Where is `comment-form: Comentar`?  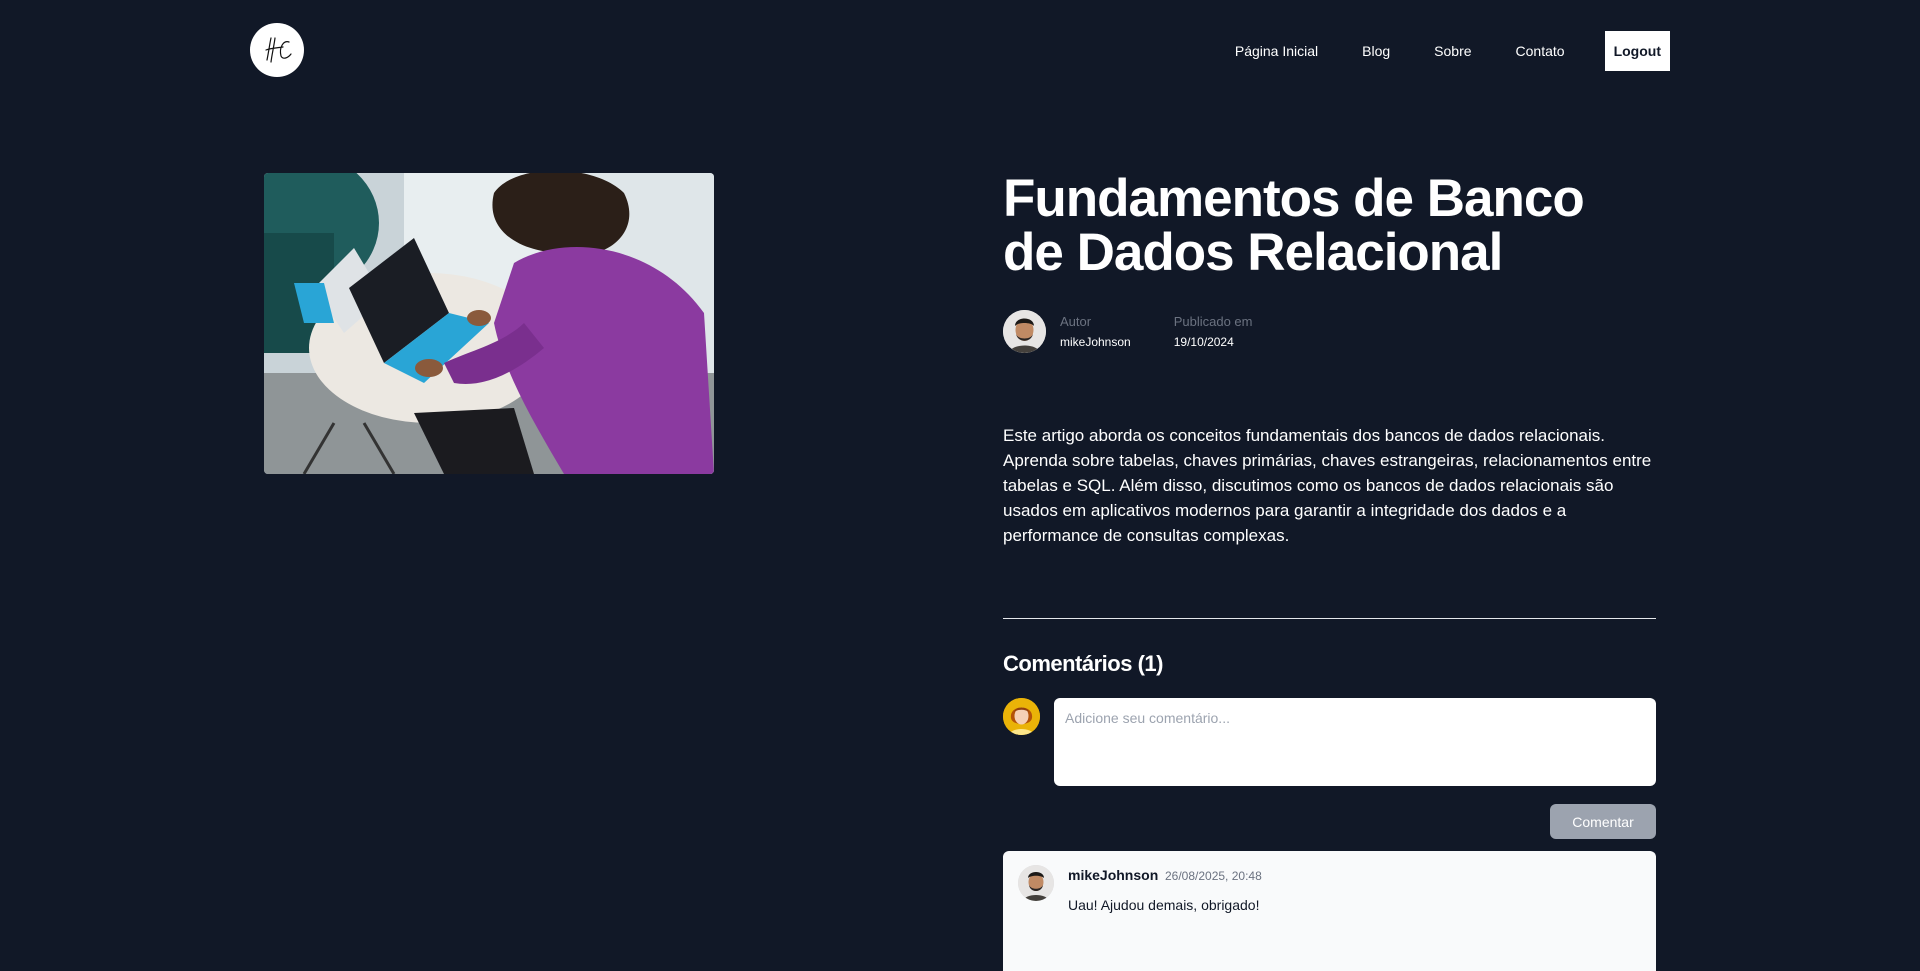 comment-form: Comentar is located at coordinates (1329, 769).